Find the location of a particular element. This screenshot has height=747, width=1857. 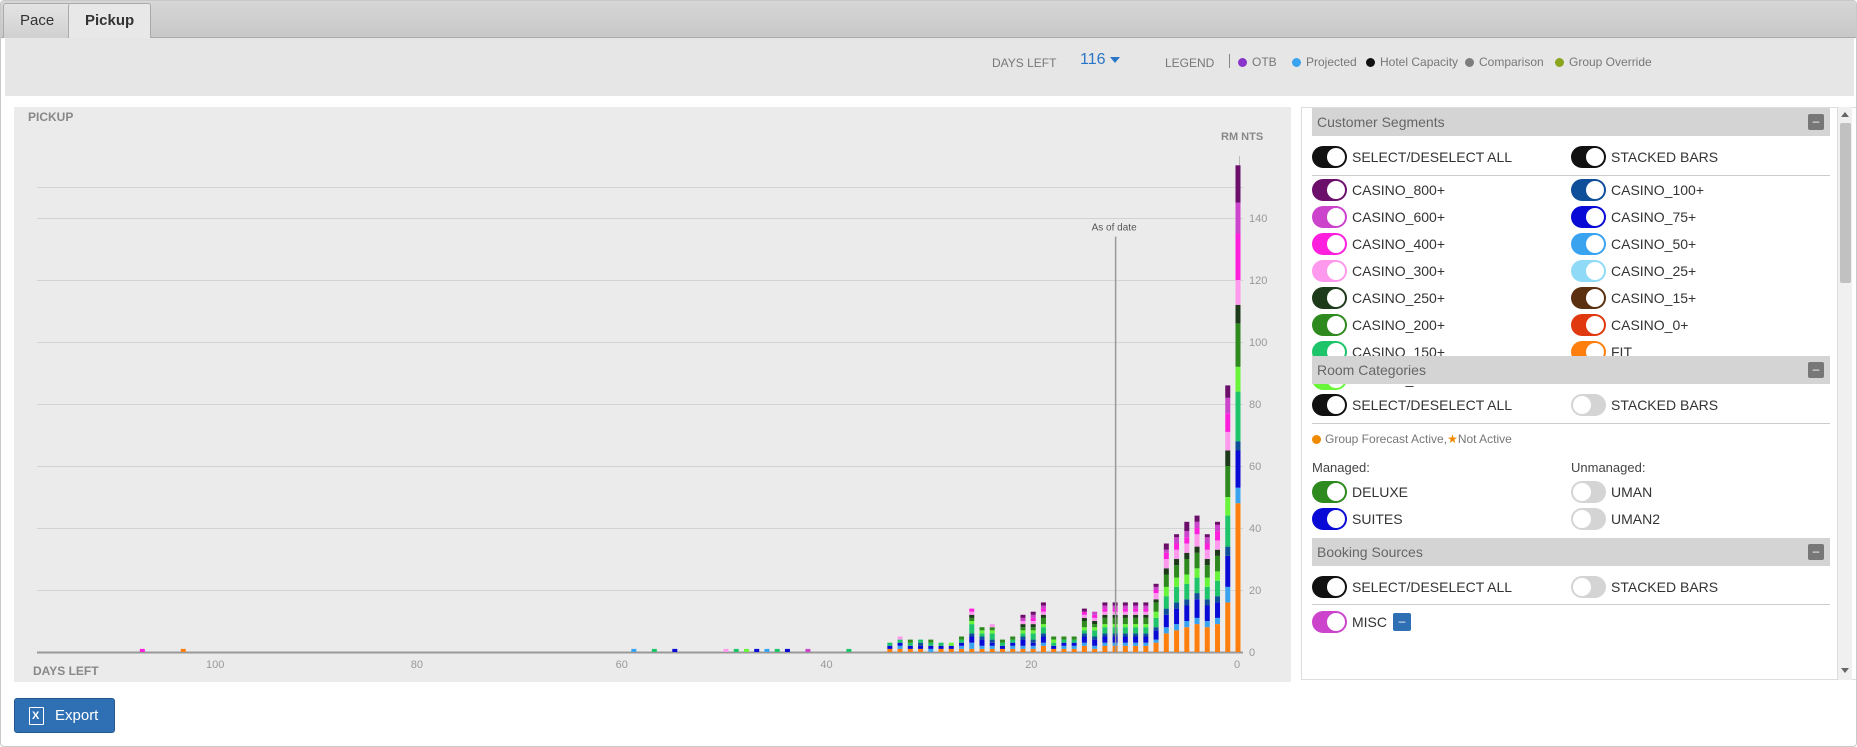

room-category-deluxe: DELUXE is located at coordinates (1360, 492).